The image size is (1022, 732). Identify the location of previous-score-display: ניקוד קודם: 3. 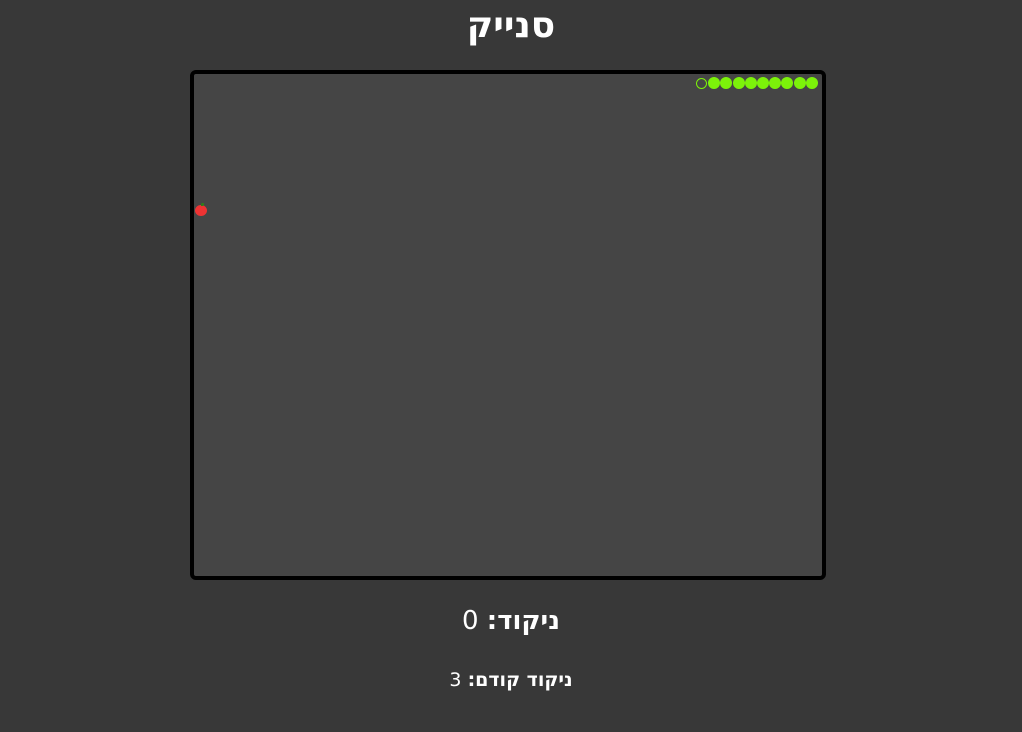
(511, 680).